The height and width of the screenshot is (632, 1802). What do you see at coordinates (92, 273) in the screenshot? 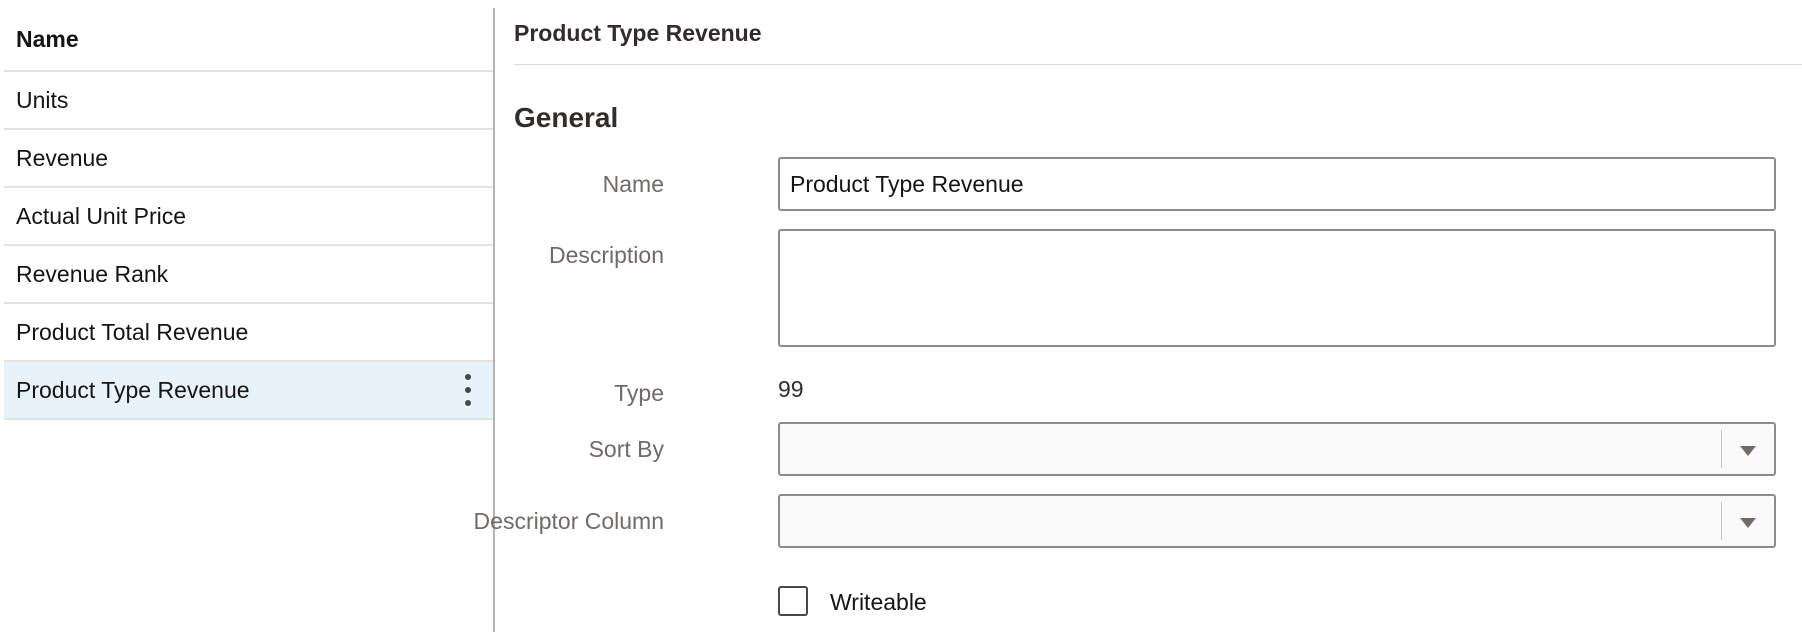
I see `list-item-label: Revenue Rank` at bounding box center [92, 273].